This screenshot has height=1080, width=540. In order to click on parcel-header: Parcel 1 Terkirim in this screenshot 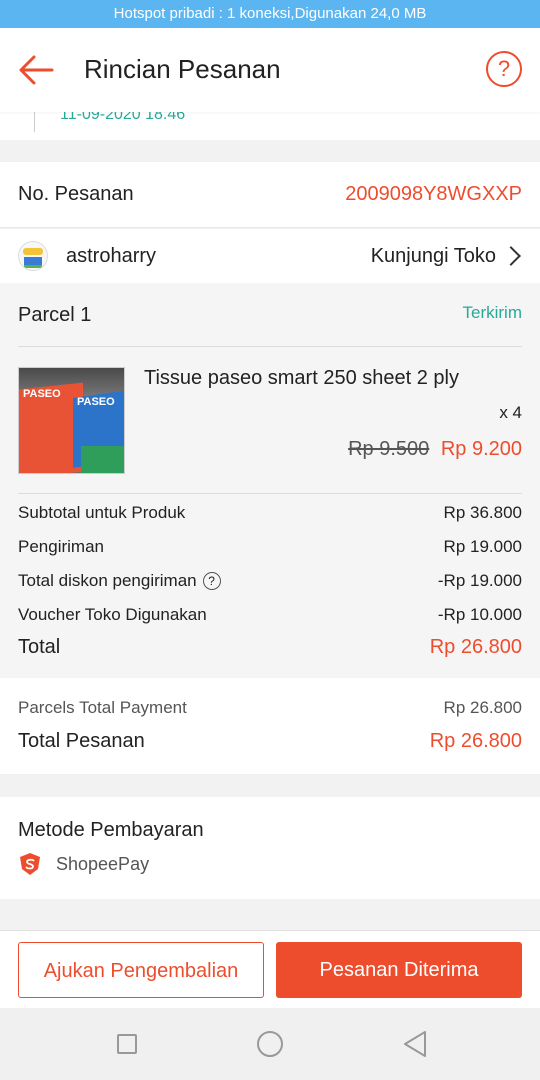, I will do `click(270, 315)`.